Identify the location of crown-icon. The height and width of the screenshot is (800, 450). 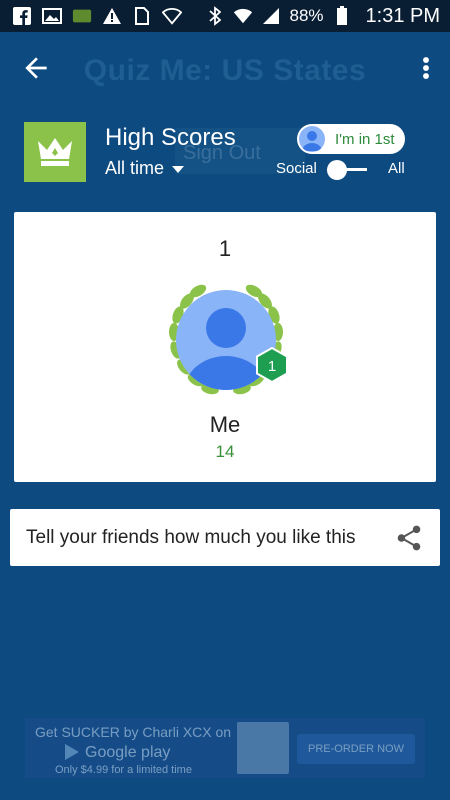
(55, 152).